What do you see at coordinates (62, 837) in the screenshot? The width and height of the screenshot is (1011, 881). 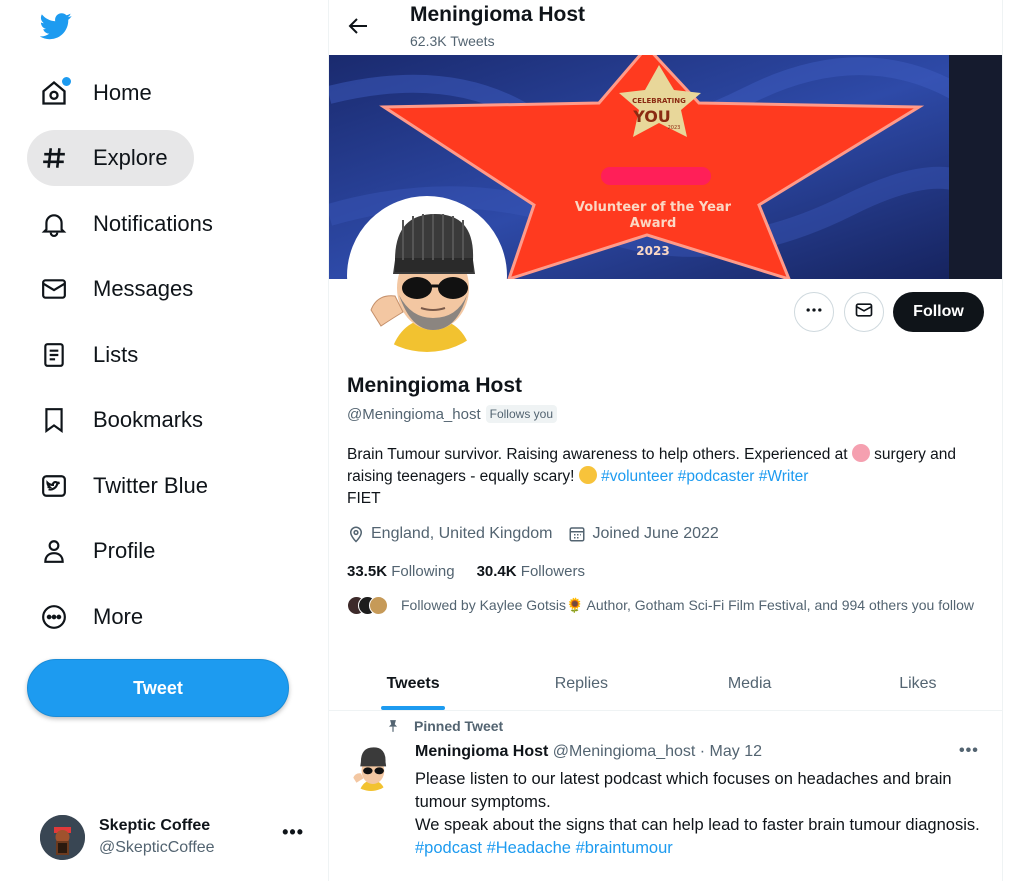 I see `avatar` at bounding box center [62, 837].